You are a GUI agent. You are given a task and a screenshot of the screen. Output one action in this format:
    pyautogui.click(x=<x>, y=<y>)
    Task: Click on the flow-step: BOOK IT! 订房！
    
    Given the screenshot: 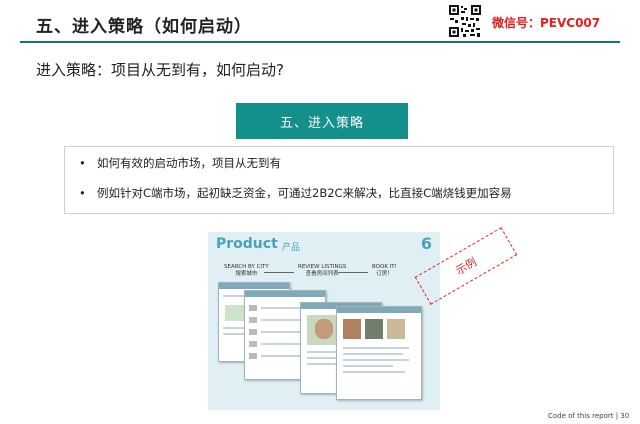 What is the action you would take?
    pyautogui.click(x=384, y=270)
    